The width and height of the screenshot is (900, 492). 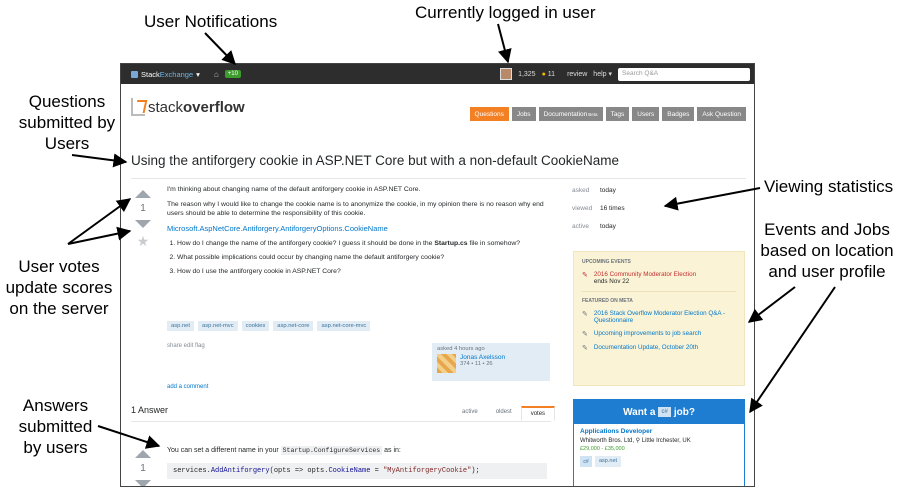 I want to click on brand-exchange: Exchange, so click(x=176, y=74).